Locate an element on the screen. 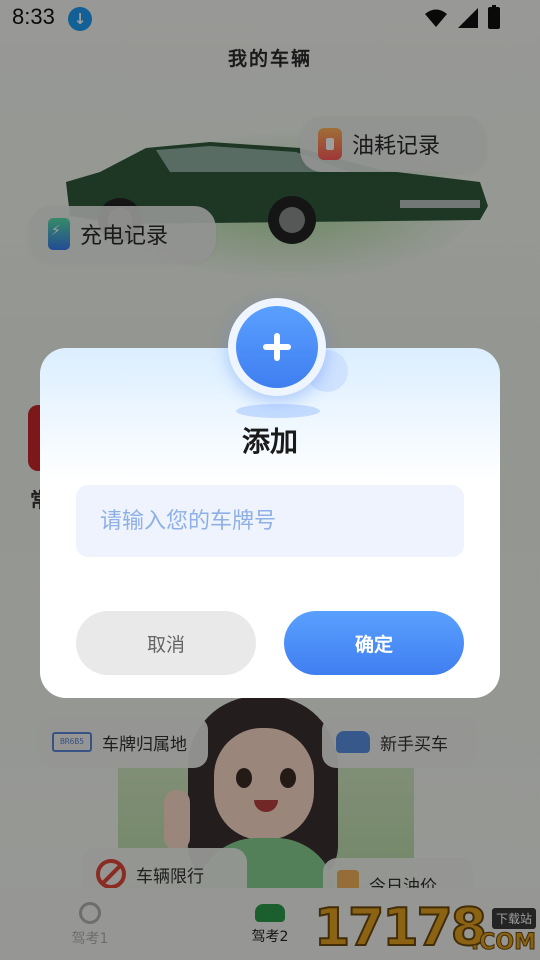 This screenshot has height=960, width=540. cancel-button: 取消 is located at coordinates (166, 643).